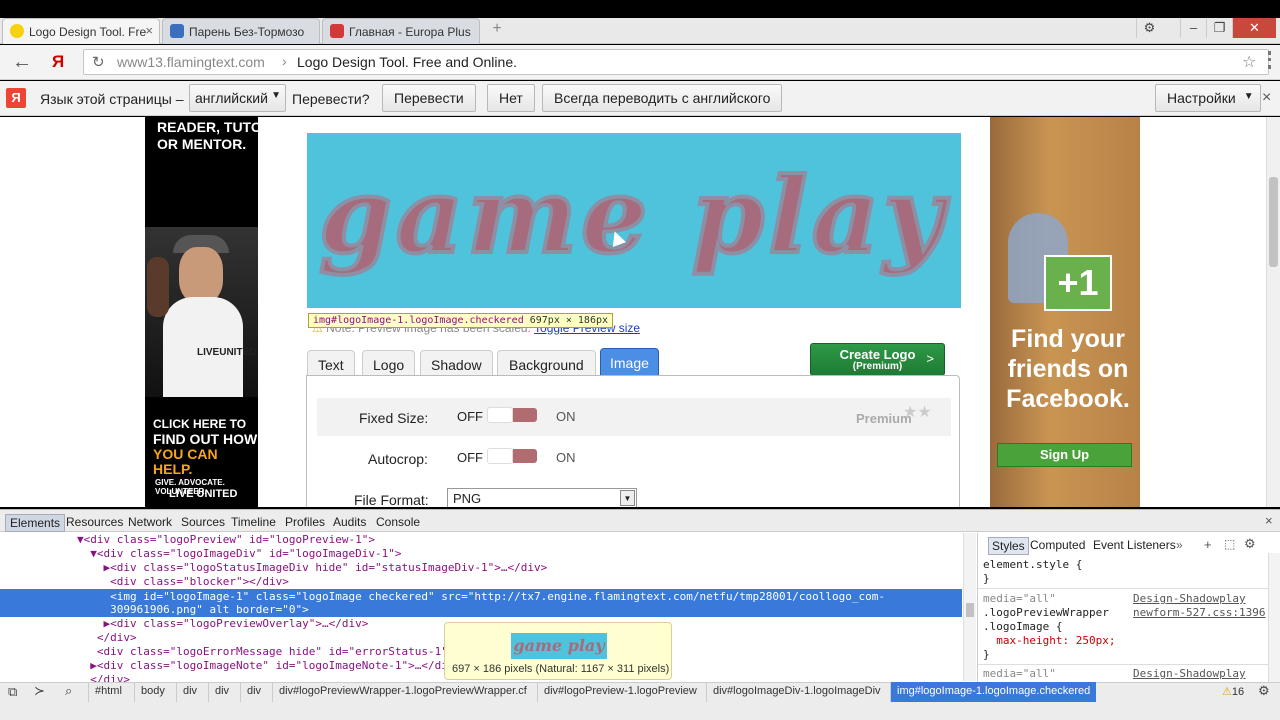 The image size is (1280, 720). What do you see at coordinates (149, 30) in the screenshot?
I see `close-tab-icon: ×` at bounding box center [149, 30].